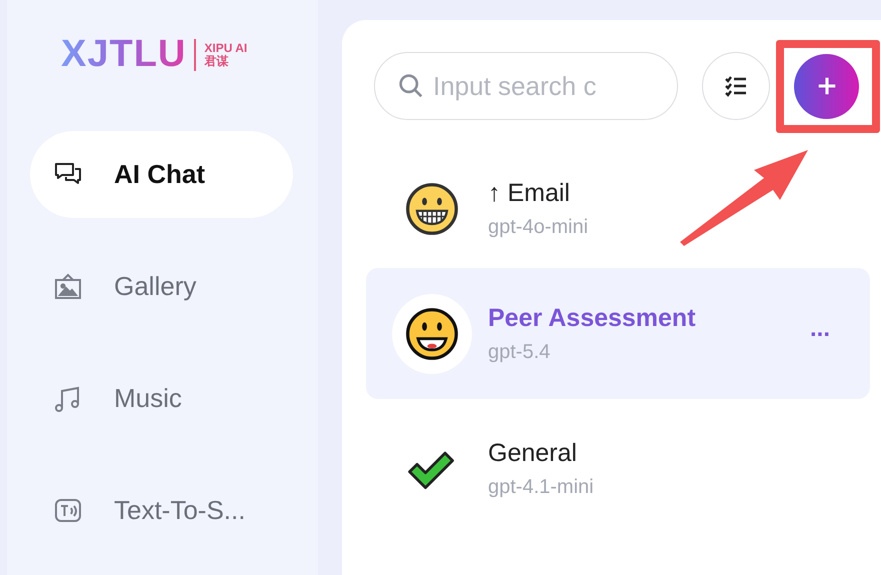 The width and height of the screenshot is (881, 575). What do you see at coordinates (68, 510) in the screenshot?
I see `text-to-speech-icon` at bounding box center [68, 510].